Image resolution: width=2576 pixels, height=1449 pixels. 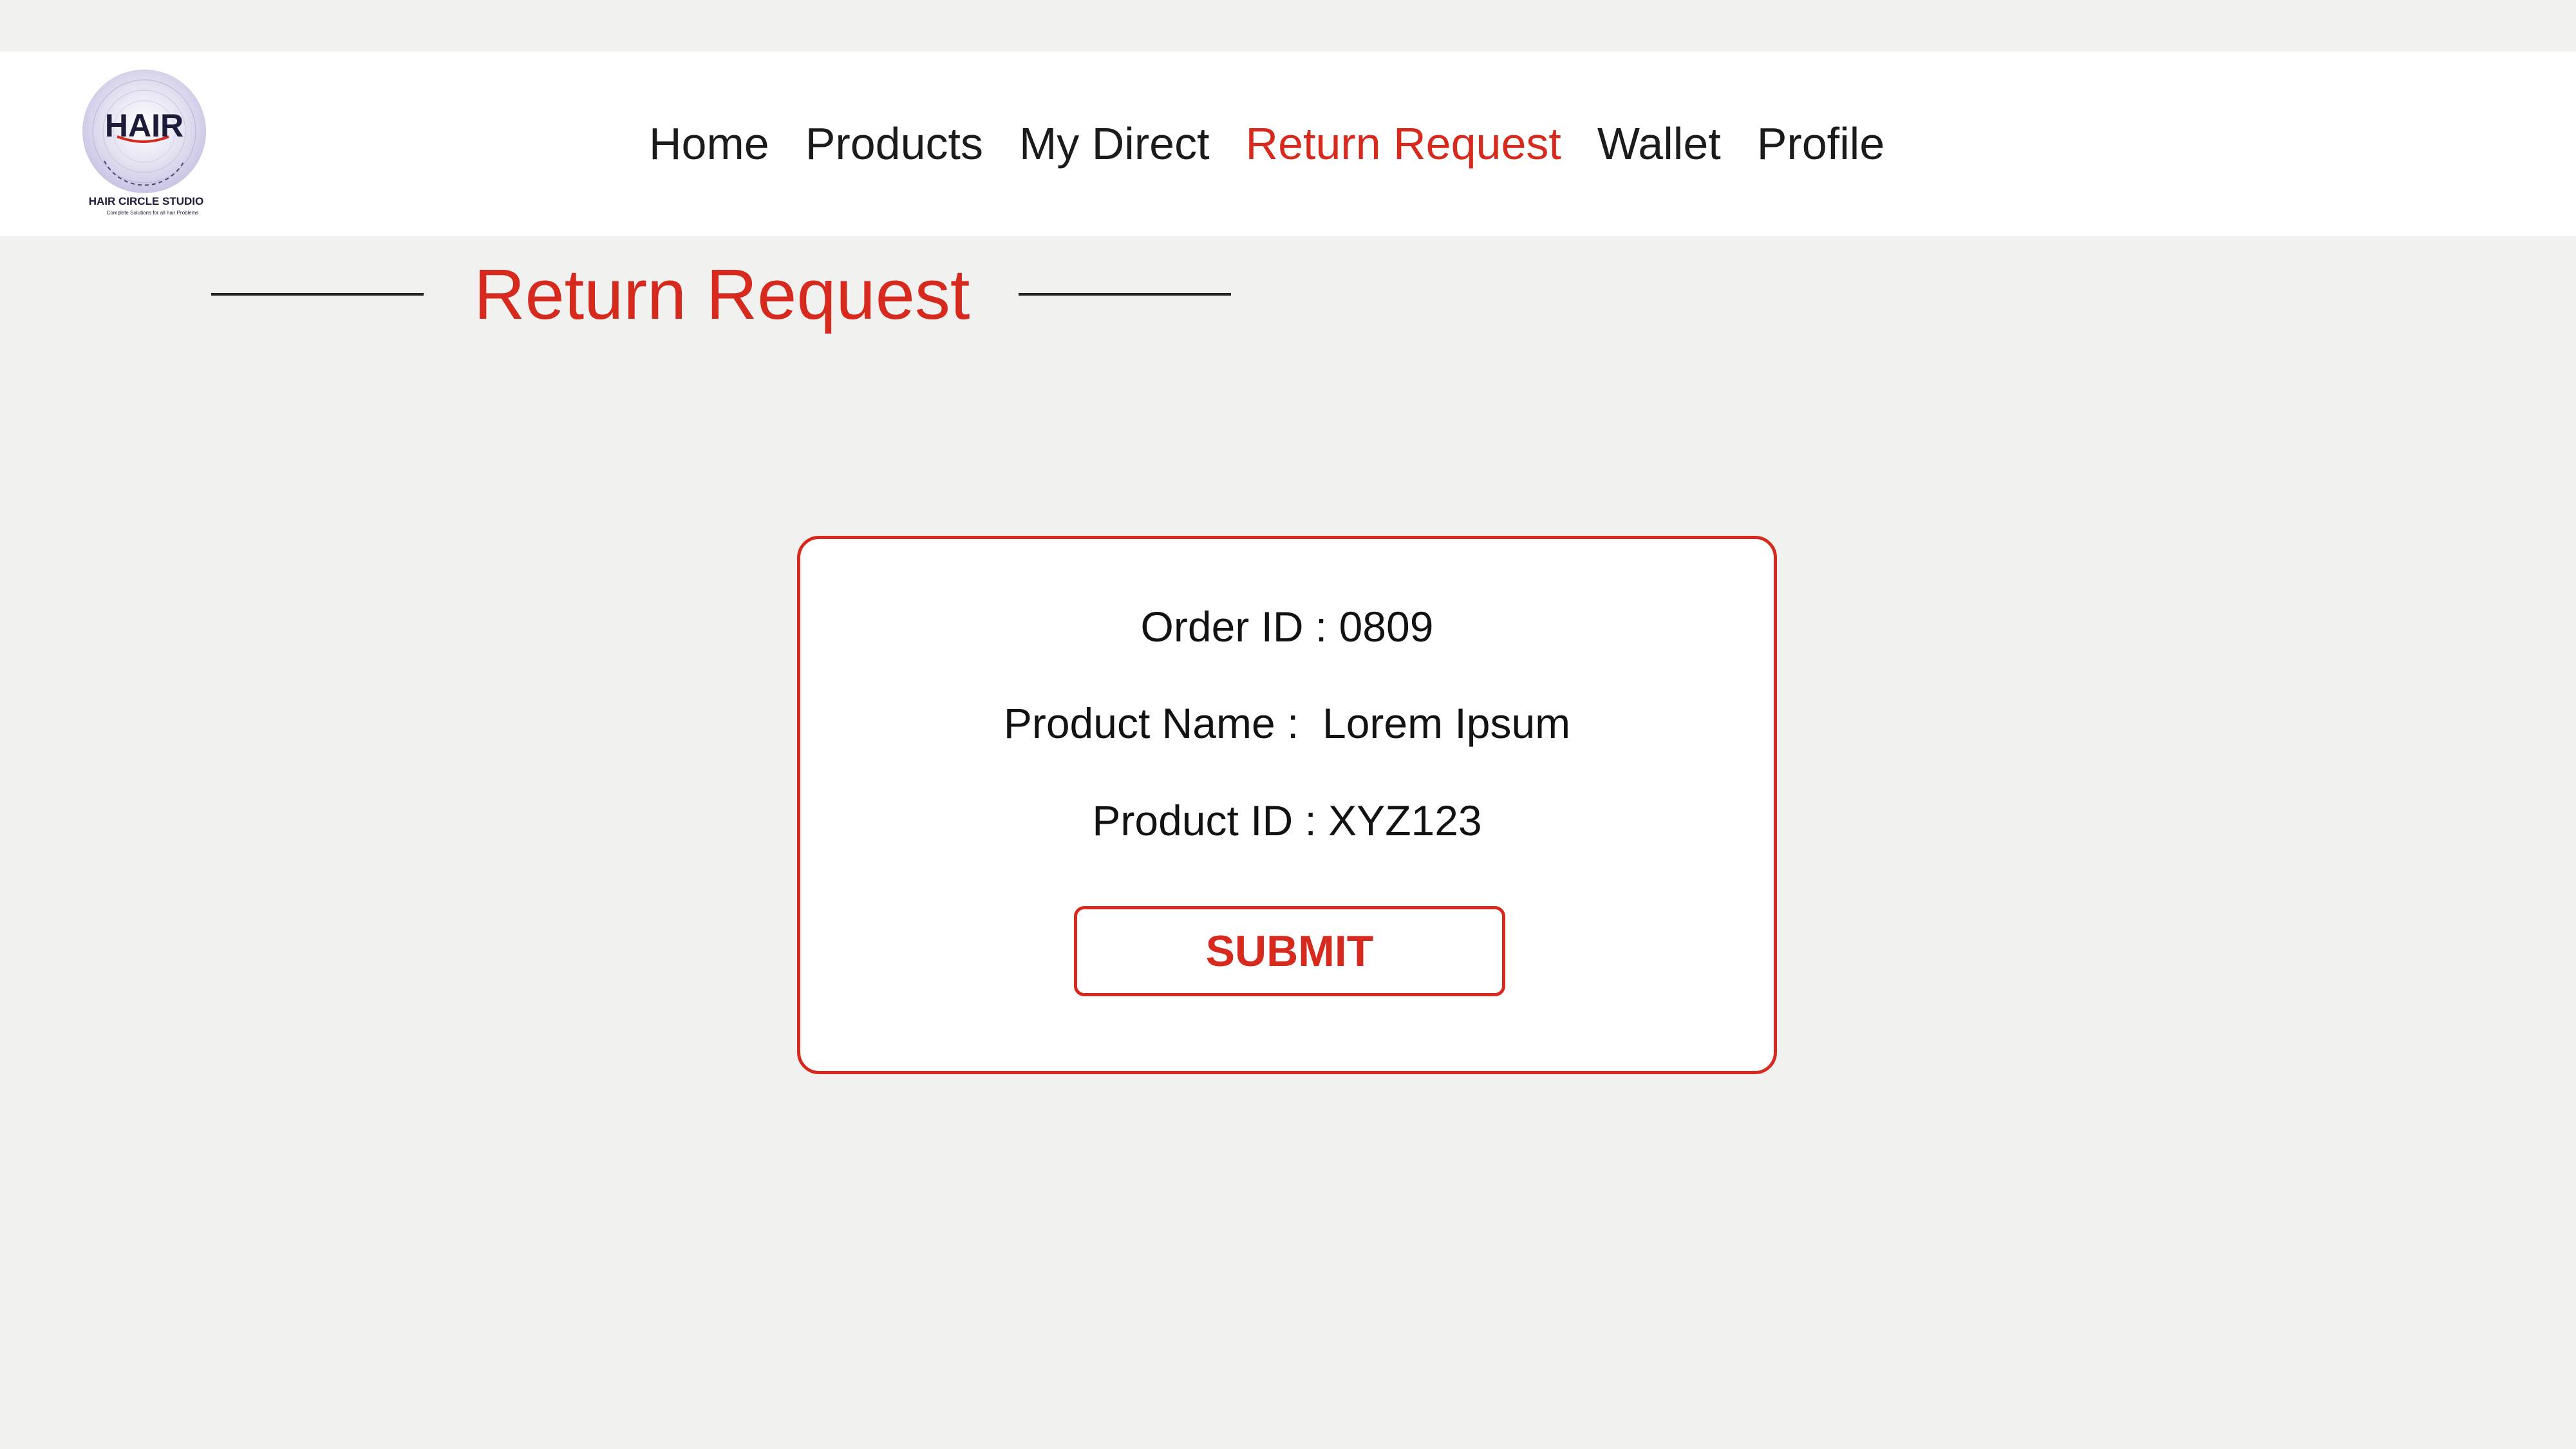 I want to click on nav-item-return-request: Return Request, so click(x=1403, y=143).